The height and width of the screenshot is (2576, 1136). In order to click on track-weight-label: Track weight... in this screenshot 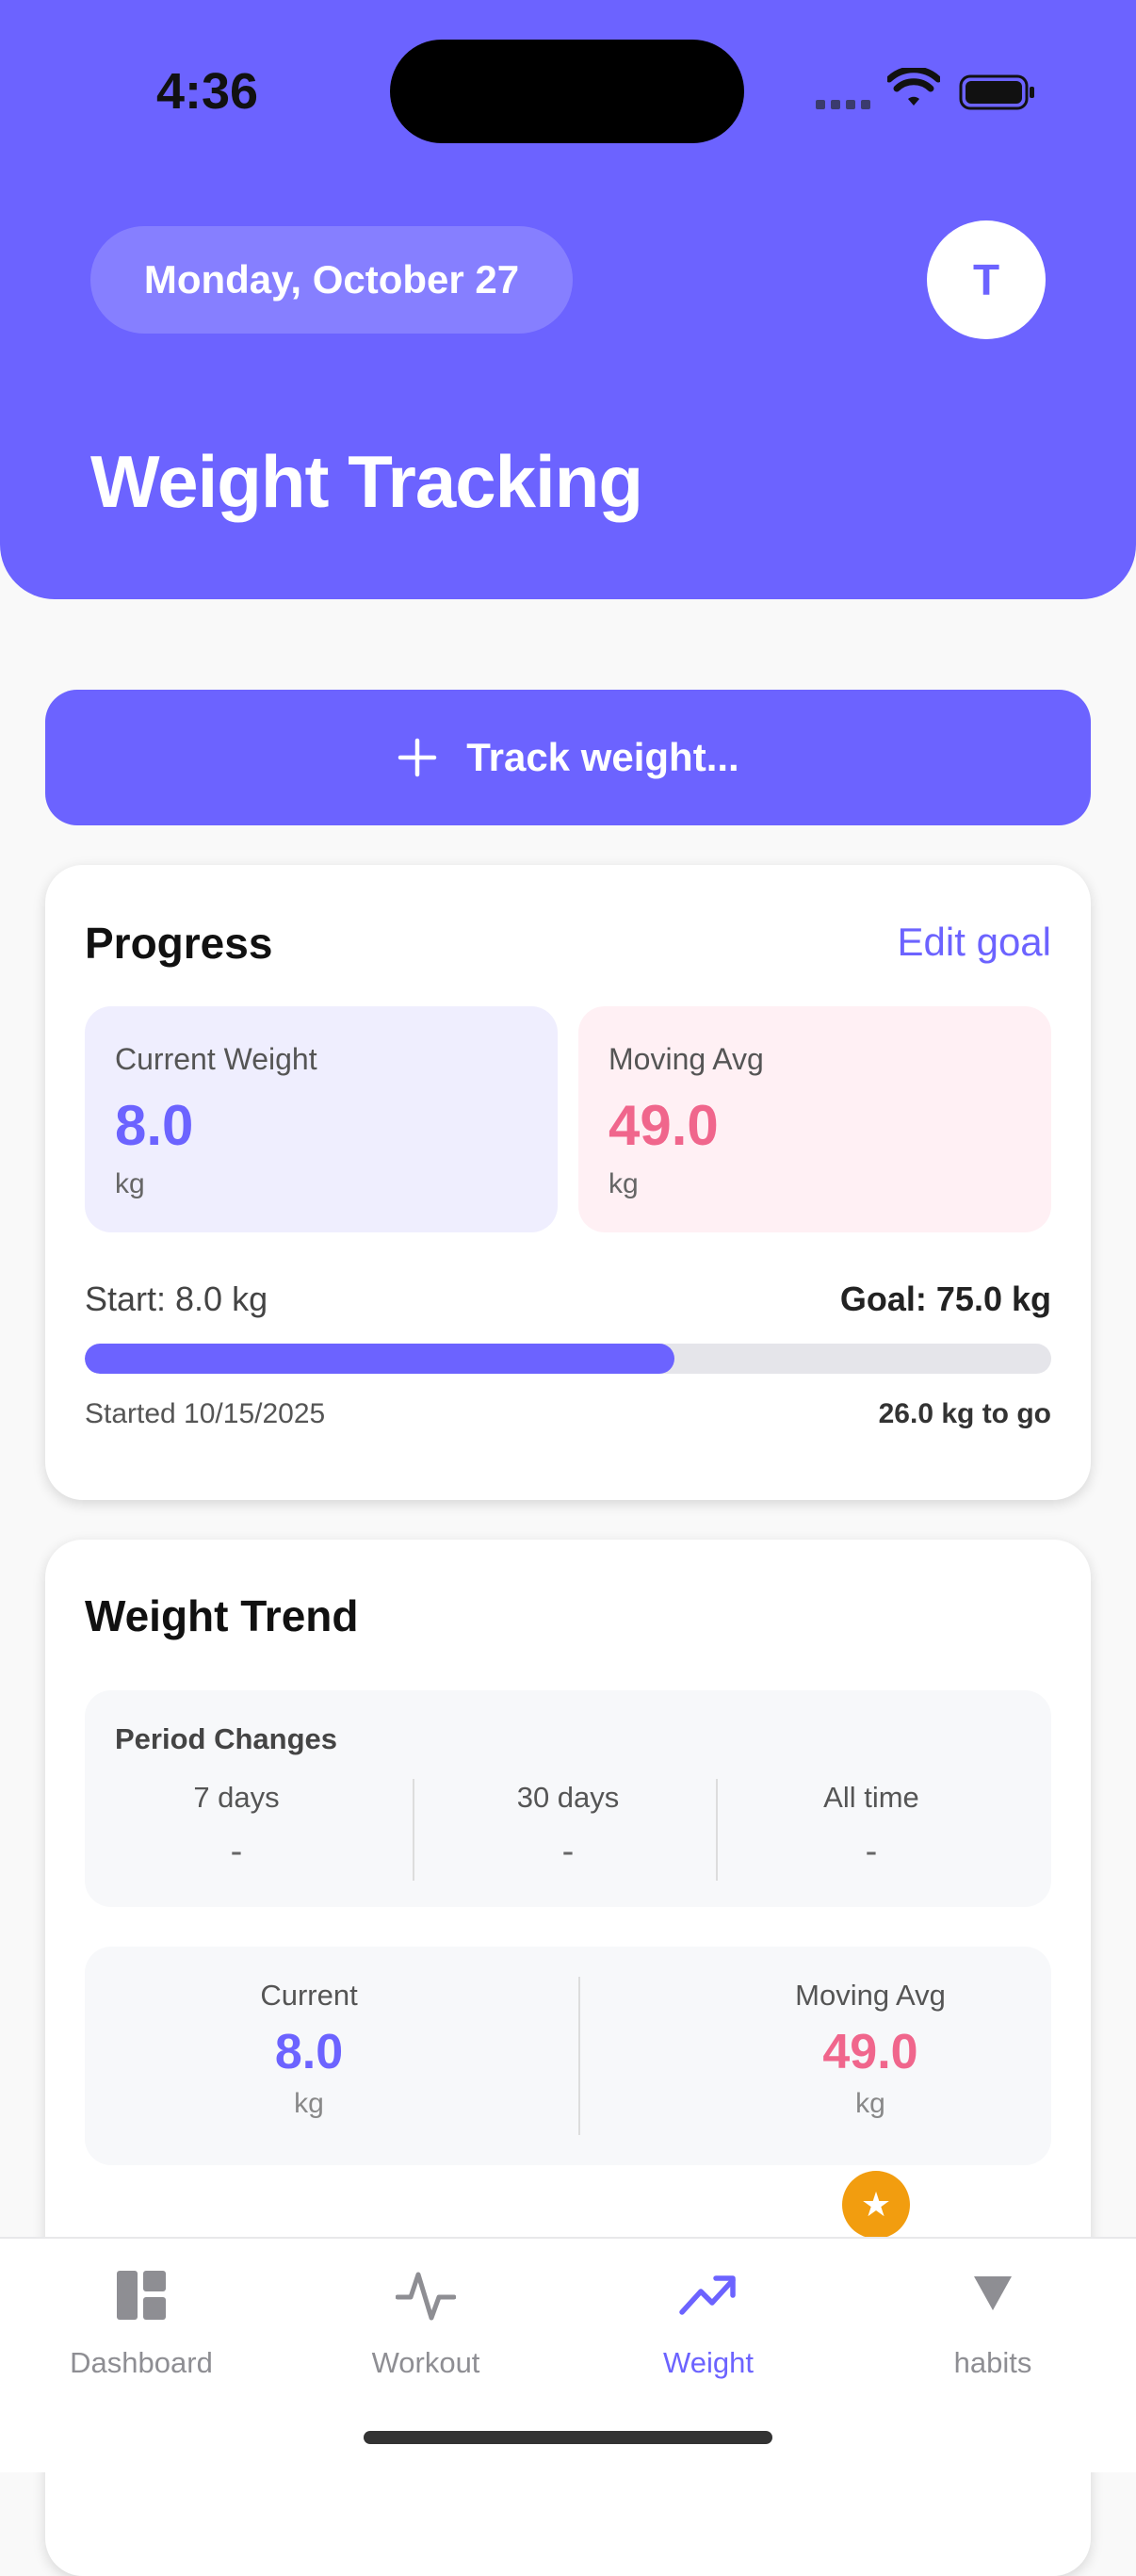, I will do `click(603, 757)`.